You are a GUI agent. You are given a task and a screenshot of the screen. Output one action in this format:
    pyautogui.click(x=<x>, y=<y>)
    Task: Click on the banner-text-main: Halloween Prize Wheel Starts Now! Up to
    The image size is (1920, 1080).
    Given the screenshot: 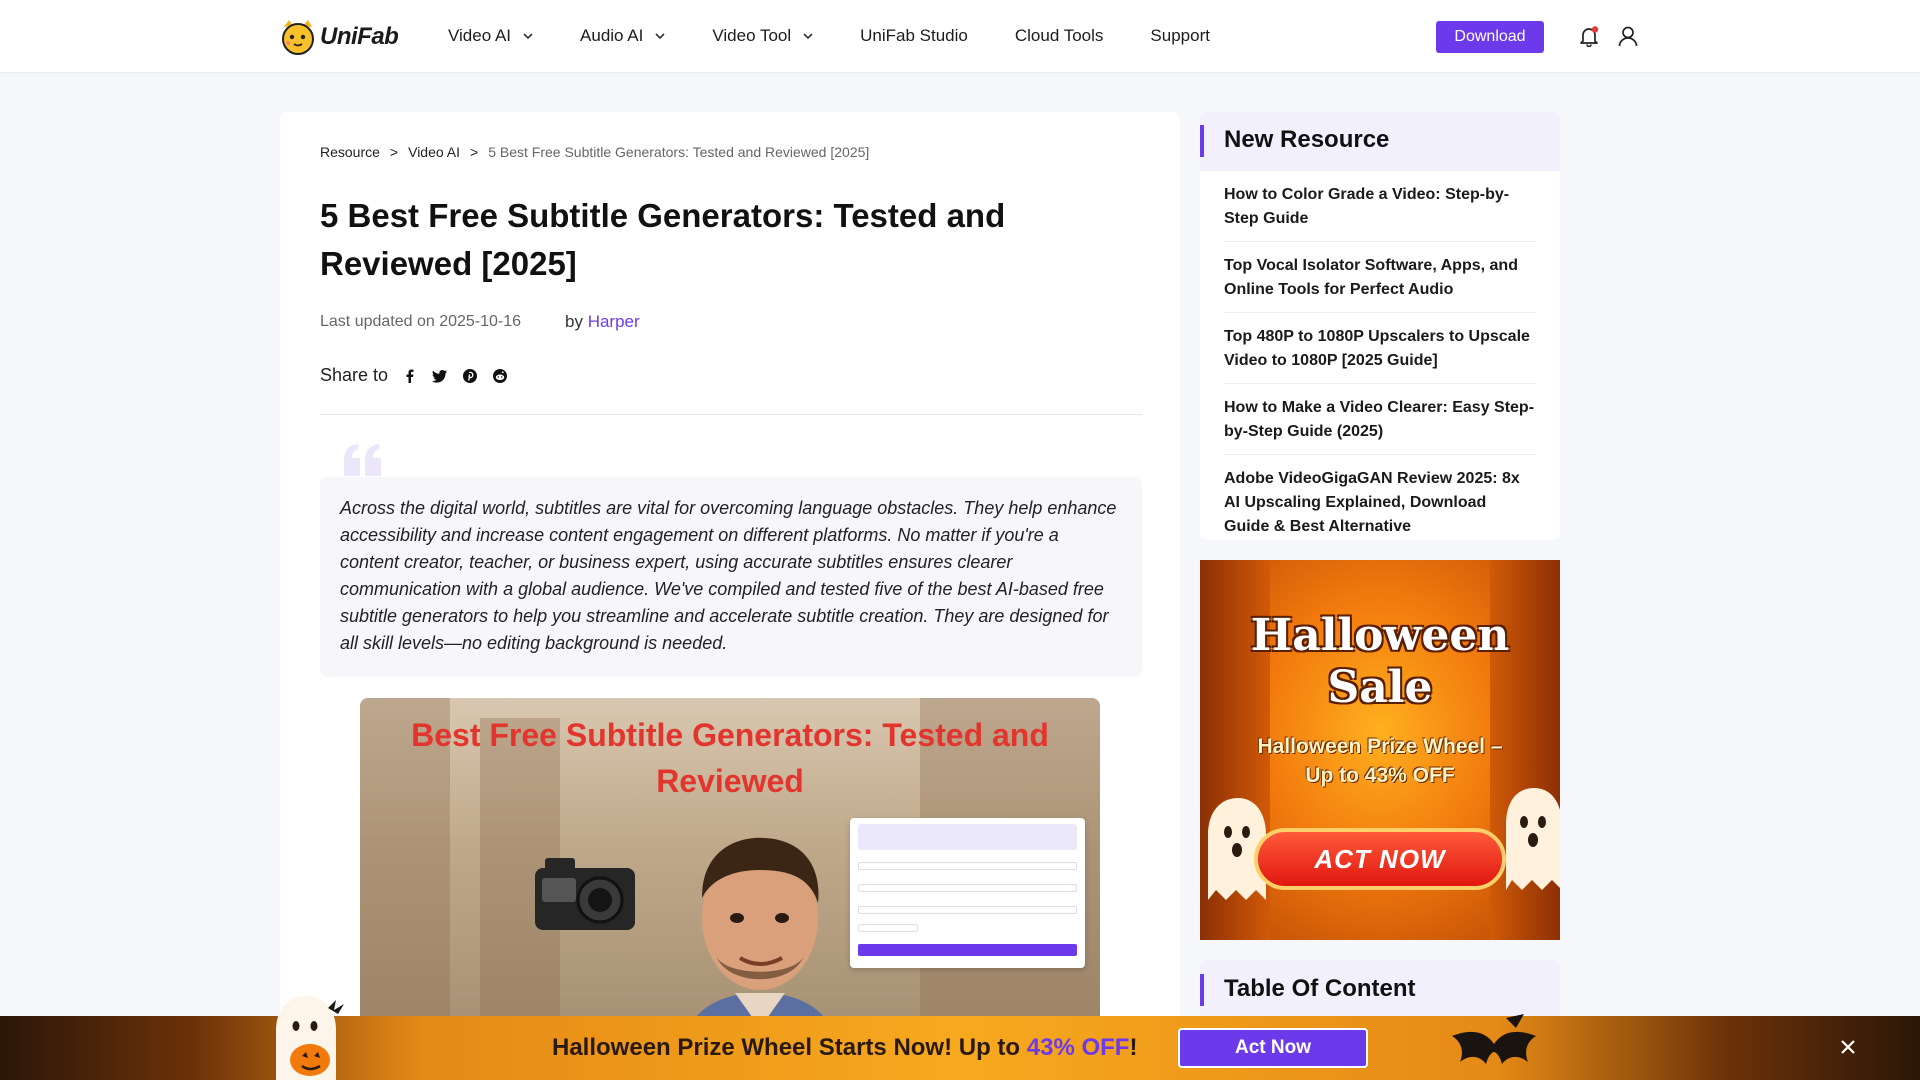 What is the action you would take?
    pyautogui.click(x=789, y=1047)
    